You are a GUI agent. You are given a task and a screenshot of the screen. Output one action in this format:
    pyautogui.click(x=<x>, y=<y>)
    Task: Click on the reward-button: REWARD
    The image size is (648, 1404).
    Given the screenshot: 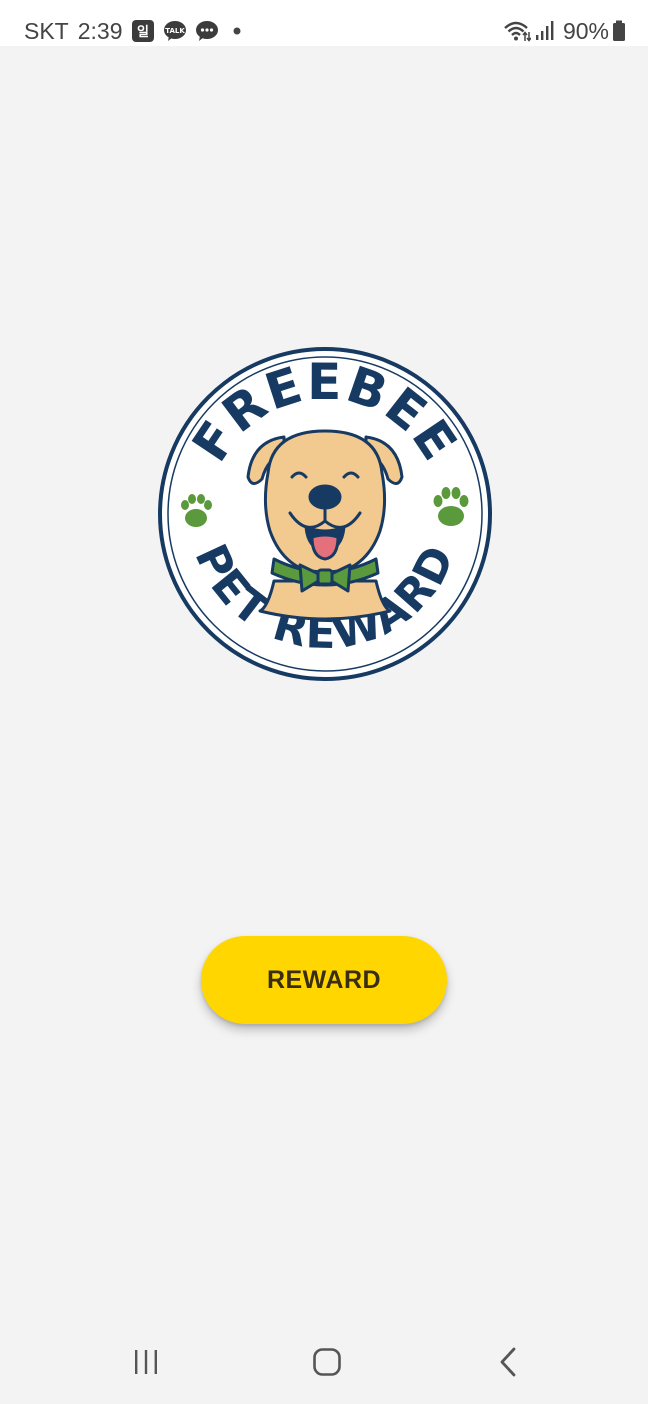 What is the action you would take?
    pyautogui.click(x=324, y=980)
    